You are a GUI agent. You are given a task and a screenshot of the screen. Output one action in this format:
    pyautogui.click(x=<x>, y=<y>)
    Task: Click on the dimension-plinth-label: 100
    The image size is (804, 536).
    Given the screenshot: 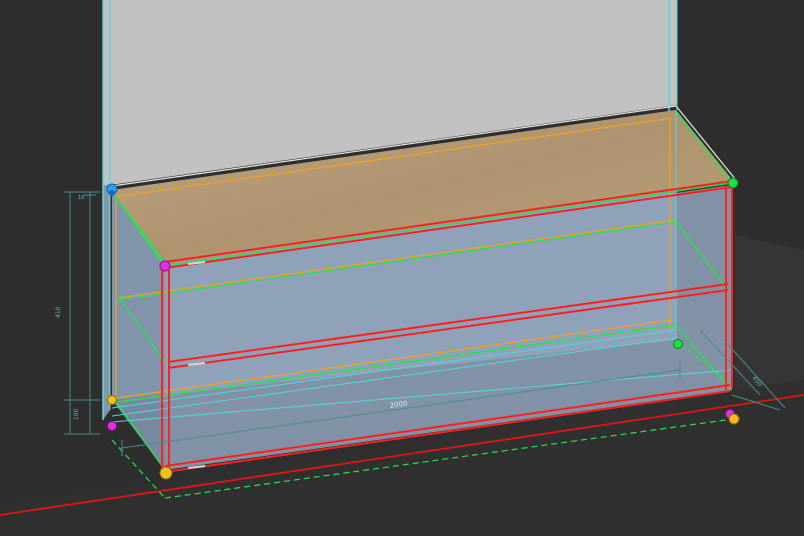 What is the action you would take?
    pyautogui.click(x=76, y=414)
    